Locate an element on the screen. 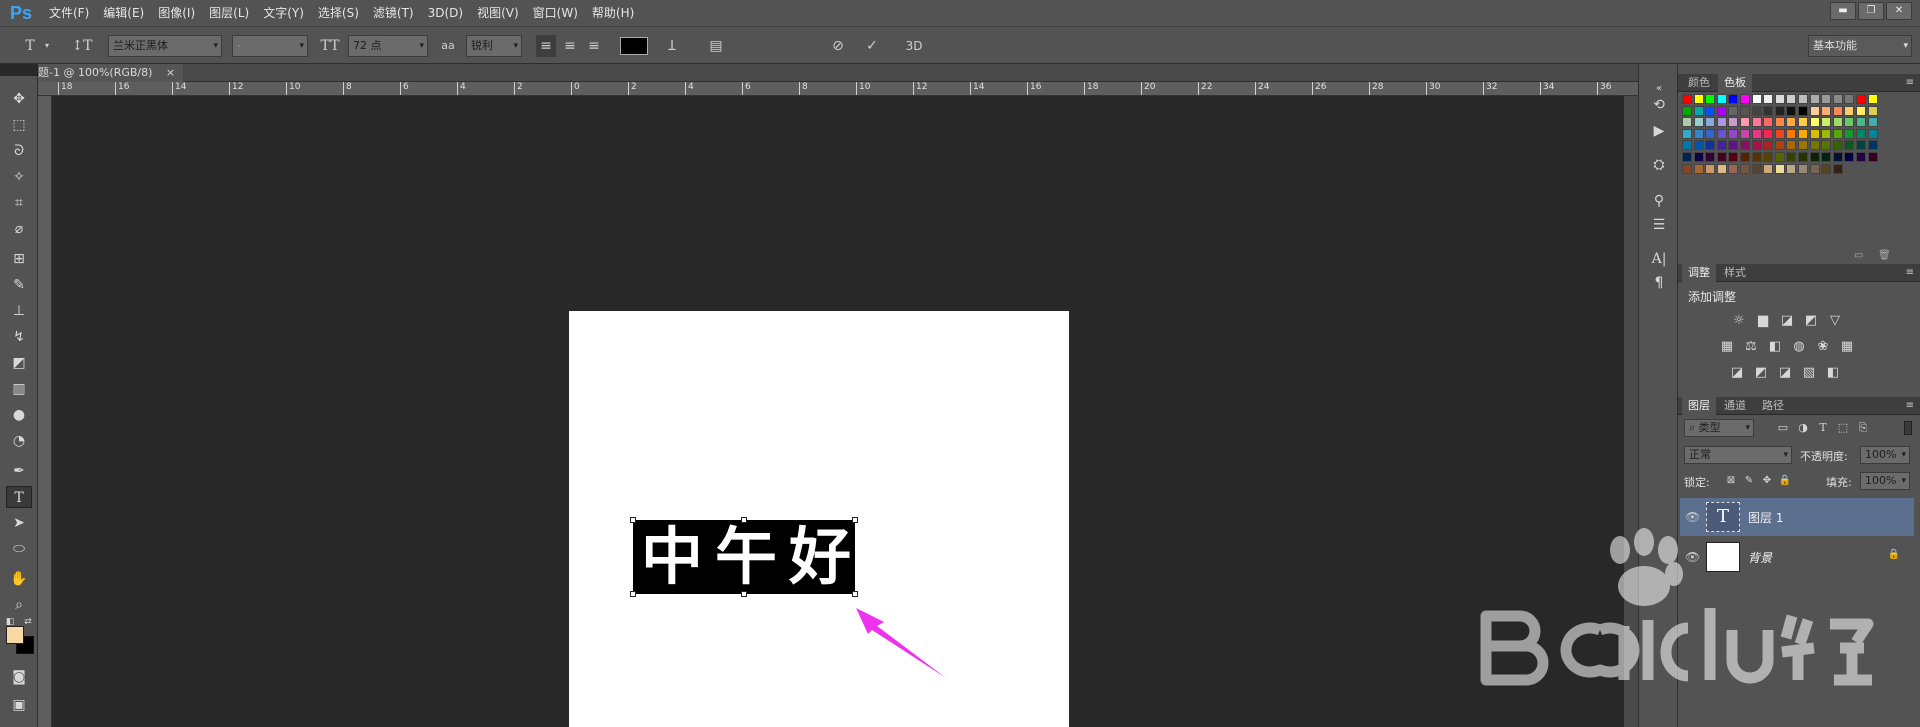 Image resolution: width=1920 pixels, height=727 pixels. zoom-tool-icon: ⌕ is located at coordinates (19, 605).